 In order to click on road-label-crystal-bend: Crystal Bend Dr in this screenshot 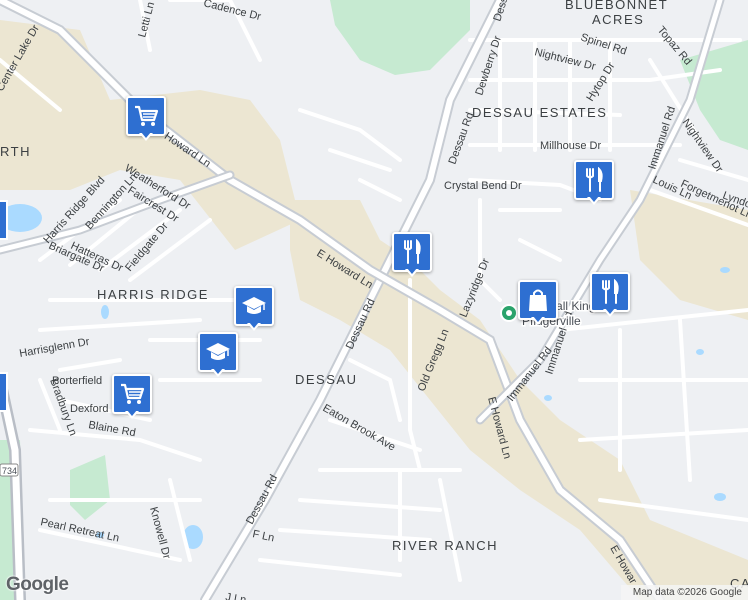, I will do `click(483, 186)`.